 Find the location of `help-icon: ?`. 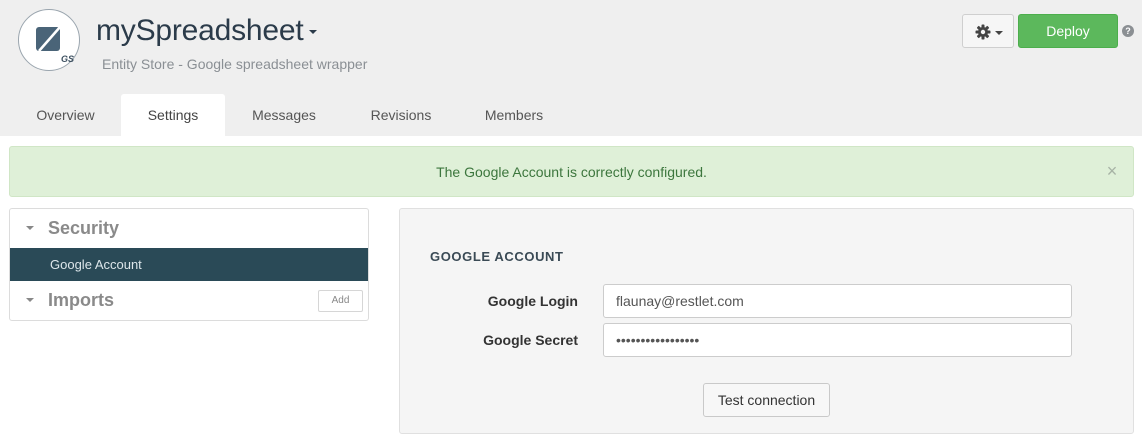

help-icon: ? is located at coordinates (1128, 31).